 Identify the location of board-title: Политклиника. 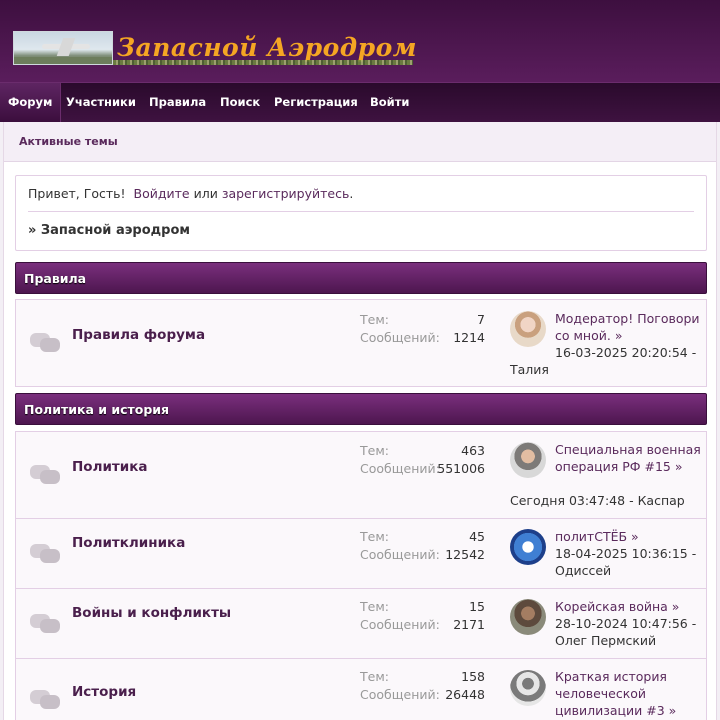
(128, 543).